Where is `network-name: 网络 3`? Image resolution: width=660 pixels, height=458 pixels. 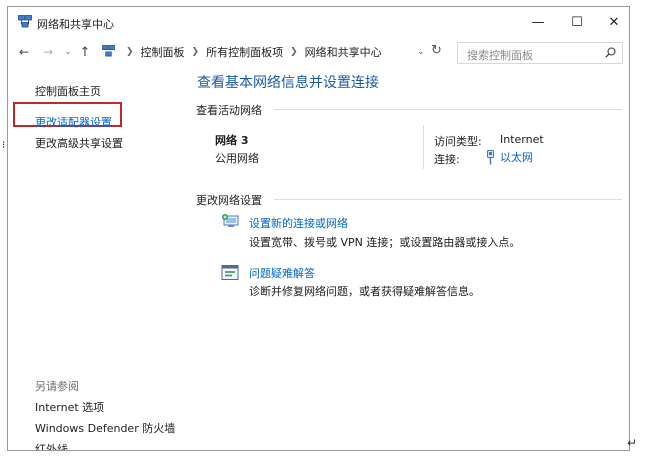 network-name: 网络 3 is located at coordinates (232, 140).